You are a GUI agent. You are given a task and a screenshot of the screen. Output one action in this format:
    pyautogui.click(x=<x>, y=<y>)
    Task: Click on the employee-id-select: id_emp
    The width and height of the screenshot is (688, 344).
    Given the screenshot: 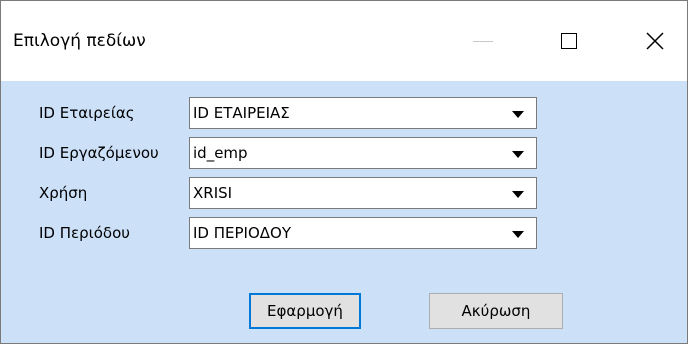 What is the action you would take?
    pyautogui.click(x=363, y=153)
    